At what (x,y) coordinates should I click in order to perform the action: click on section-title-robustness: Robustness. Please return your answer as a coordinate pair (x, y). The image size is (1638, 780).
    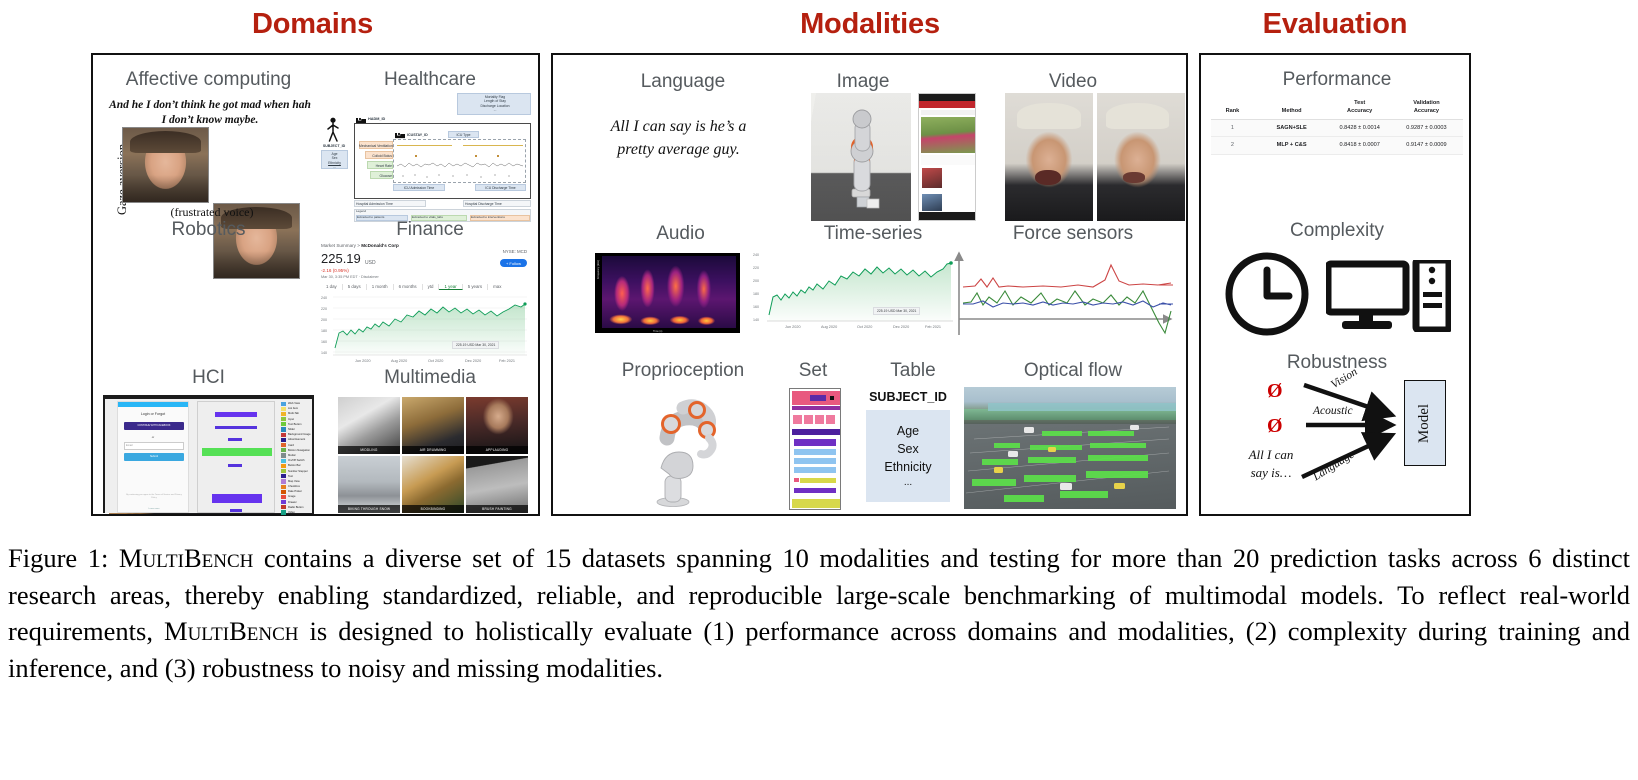
    Looking at the image, I should click on (1337, 362).